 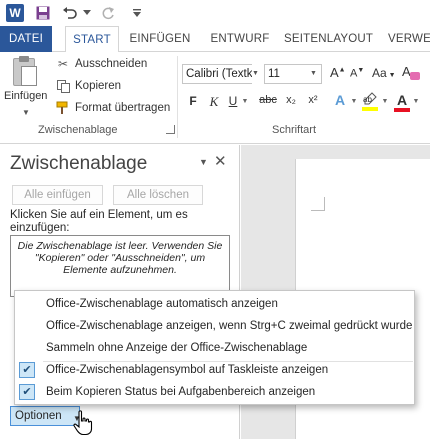 What do you see at coordinates (220, 161) in the screenshot?
I see `close-icon: ✕` at bounding box center [220, 161].